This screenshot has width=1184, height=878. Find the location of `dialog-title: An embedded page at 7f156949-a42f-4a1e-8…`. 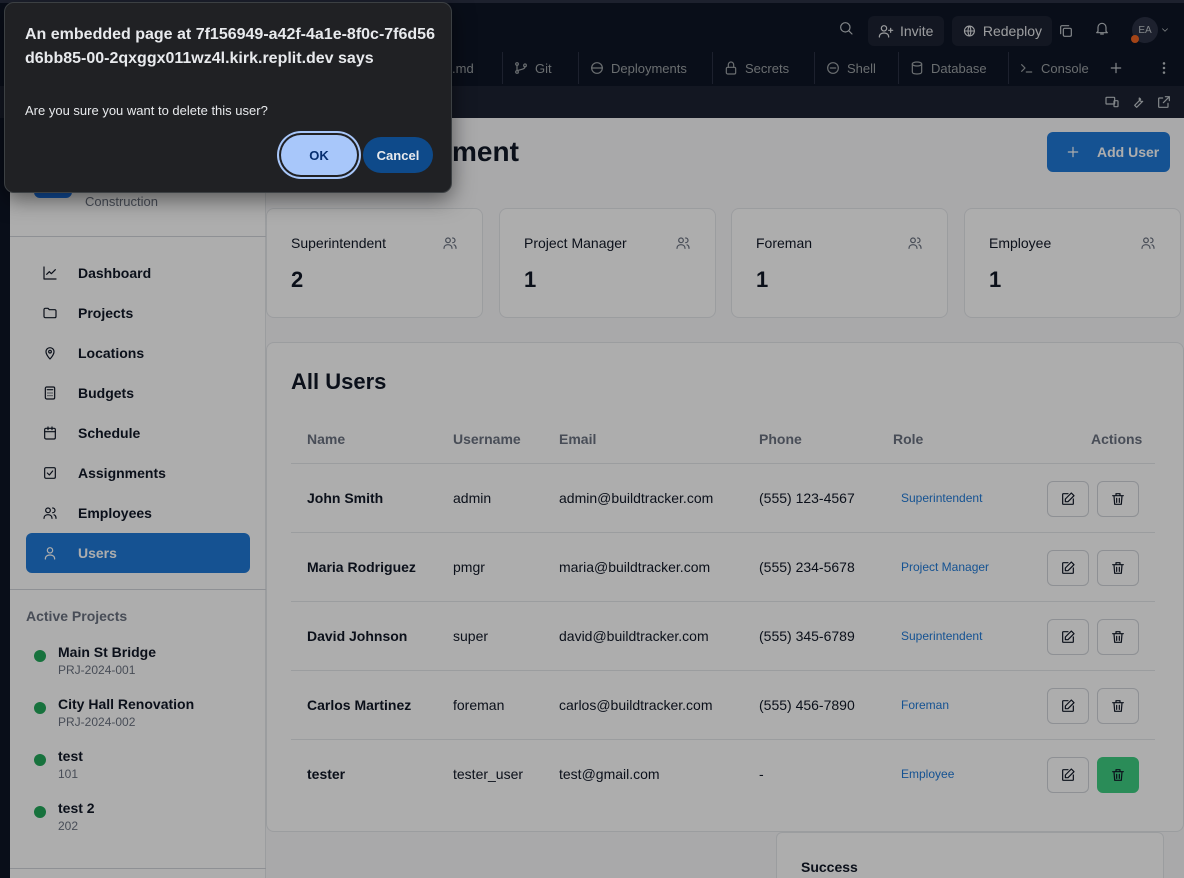

dialog-title: An embedded page at 7f156949-a42f-4a1e-8… is located at coordinates (230, 46).